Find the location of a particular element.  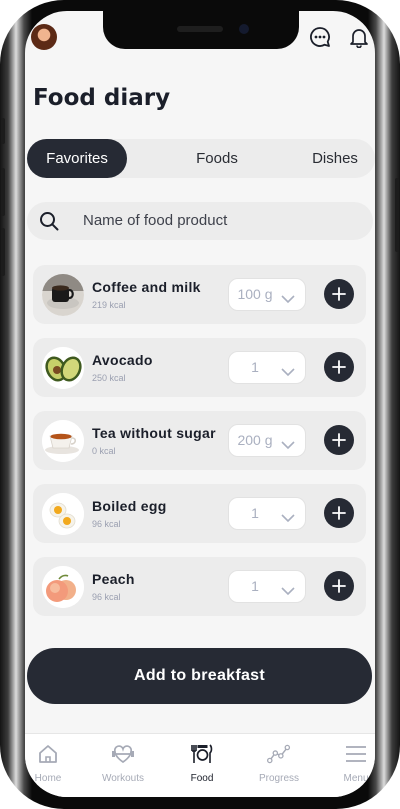

nav-menu: Menu is located at coordinates (348, 765).